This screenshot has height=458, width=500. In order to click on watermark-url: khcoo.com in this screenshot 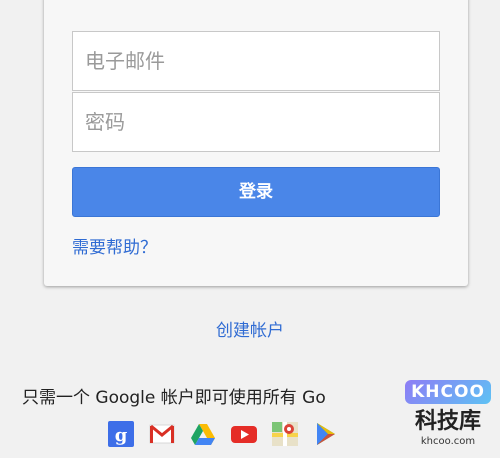, I will do `click(448, 441)`.